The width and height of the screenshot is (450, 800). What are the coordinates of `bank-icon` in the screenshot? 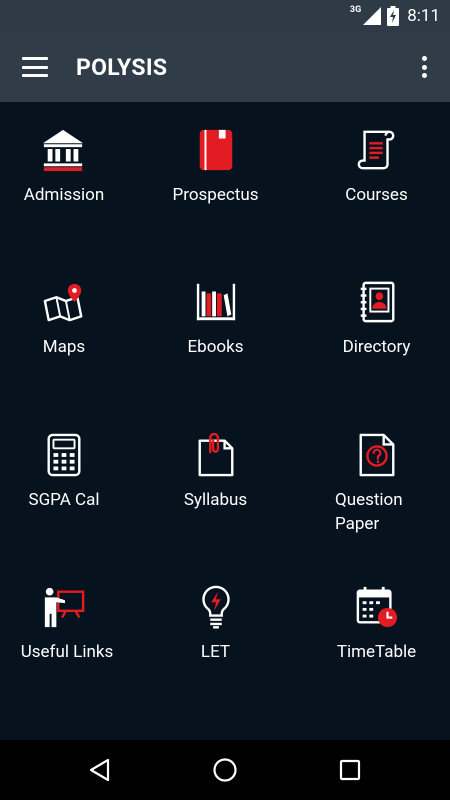 It's located at (63, 150).